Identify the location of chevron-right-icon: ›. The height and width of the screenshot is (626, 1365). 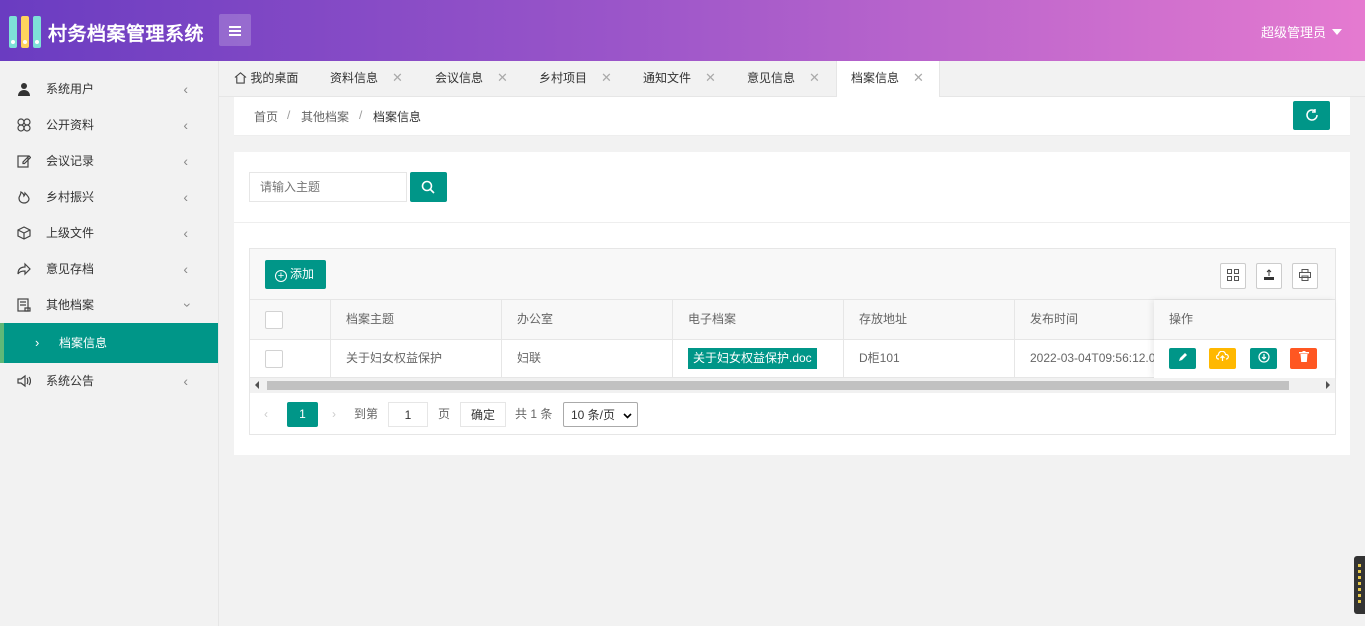
(37, 342).